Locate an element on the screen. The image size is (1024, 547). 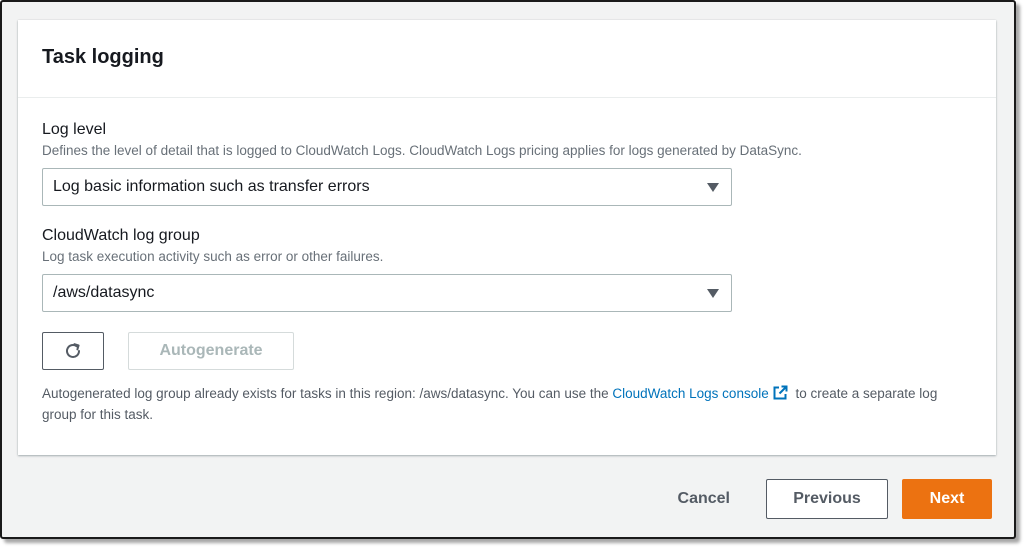
panel-title: Task logging is located at coordinates (103, 57).